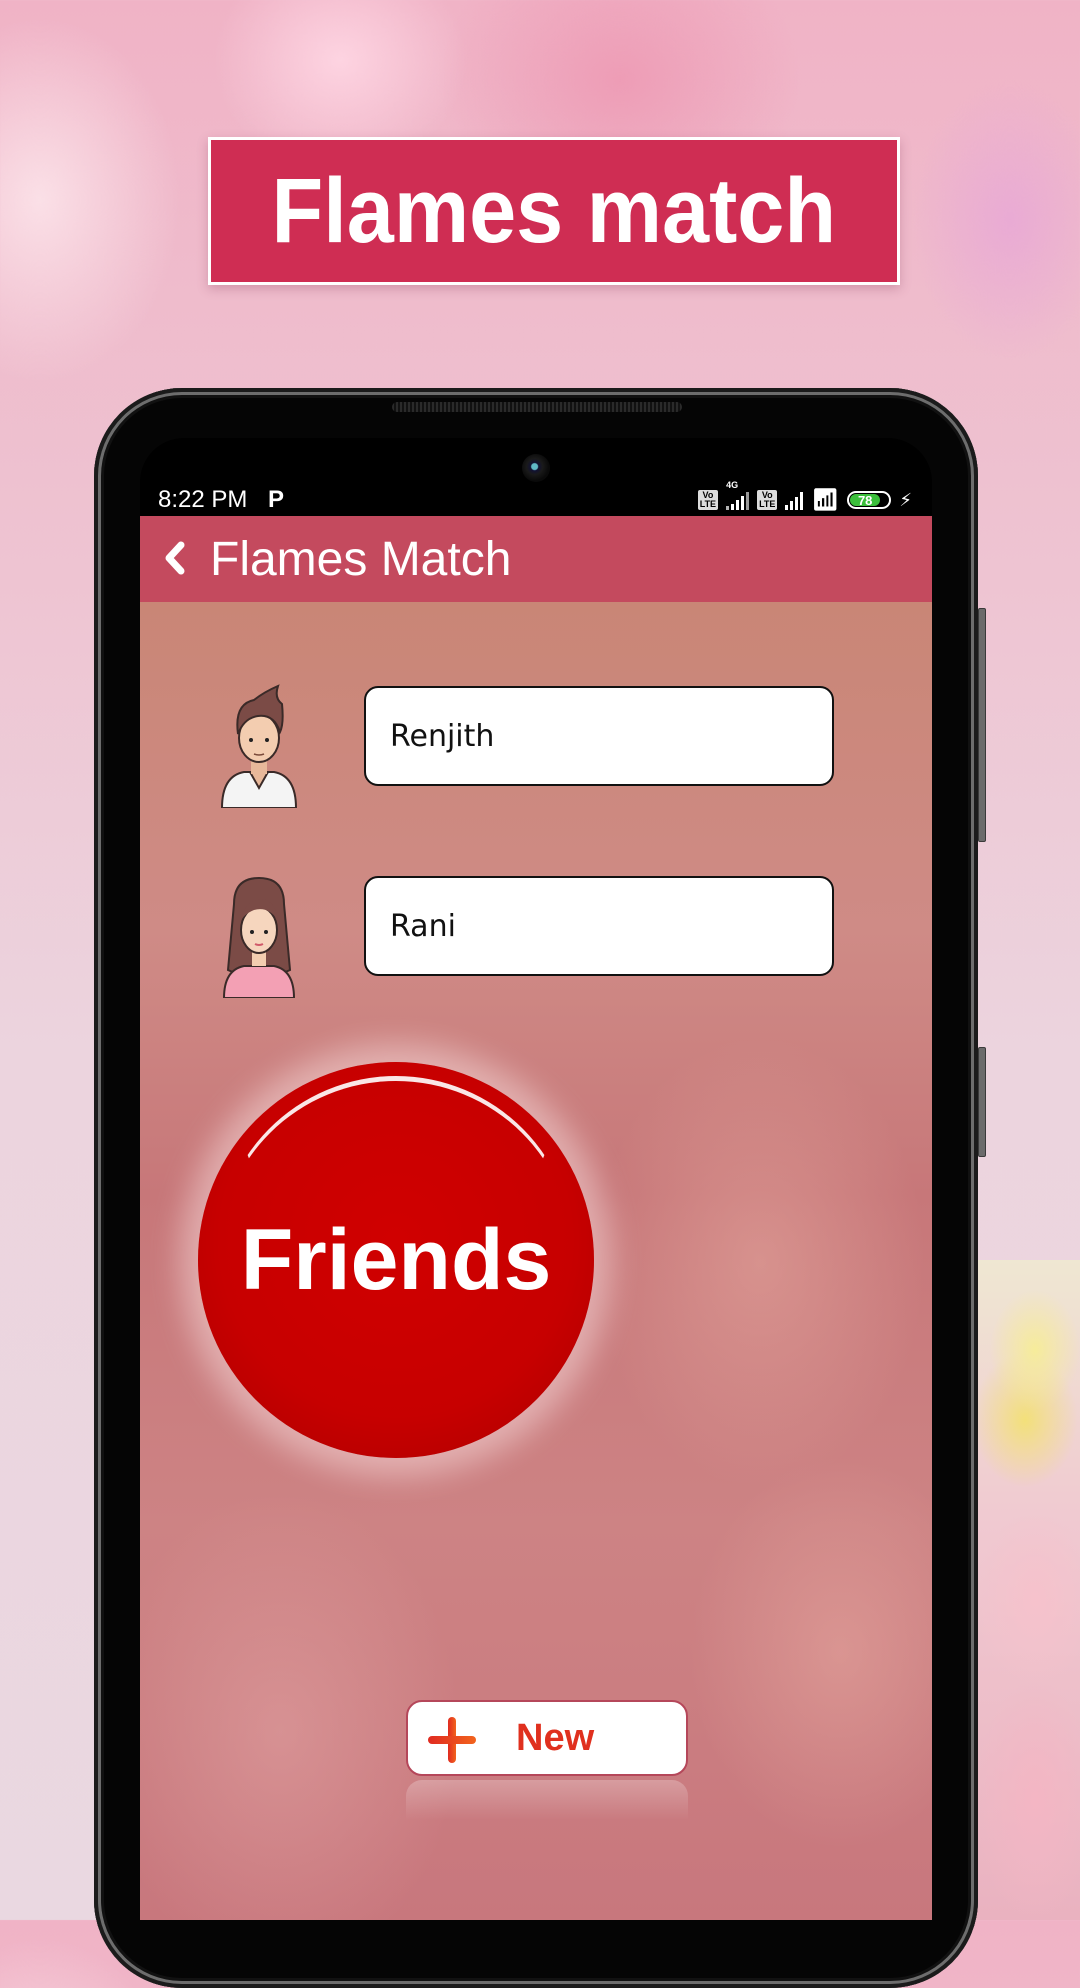 The width and height of the screenshot is (1080, 1988). I want to click on flowers-background, so click(1027, 1590).